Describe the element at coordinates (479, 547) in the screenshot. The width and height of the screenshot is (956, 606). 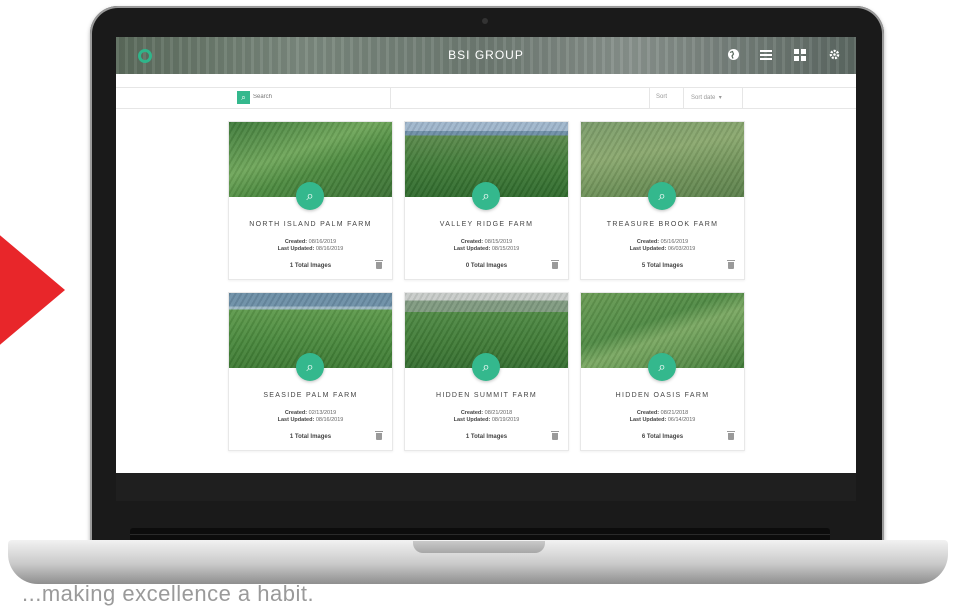
I see `laptop-base-notch` at that location.